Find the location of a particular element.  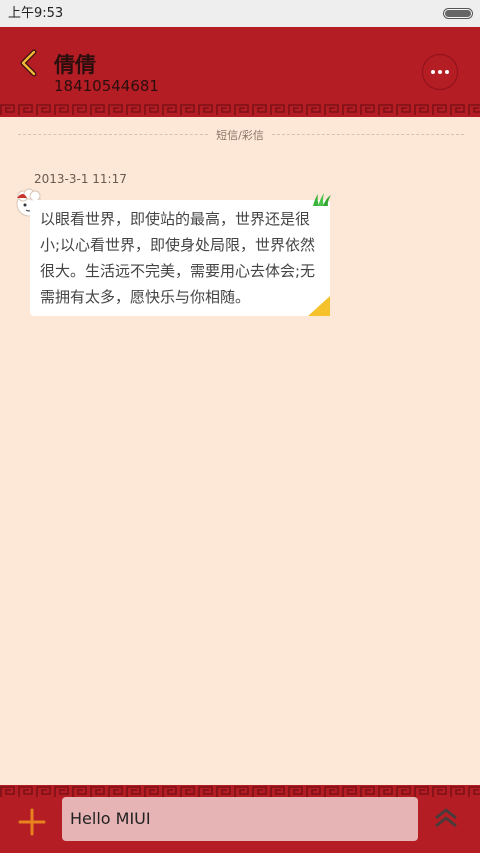

chevron-up-icon is located at coordinates (446, 818).